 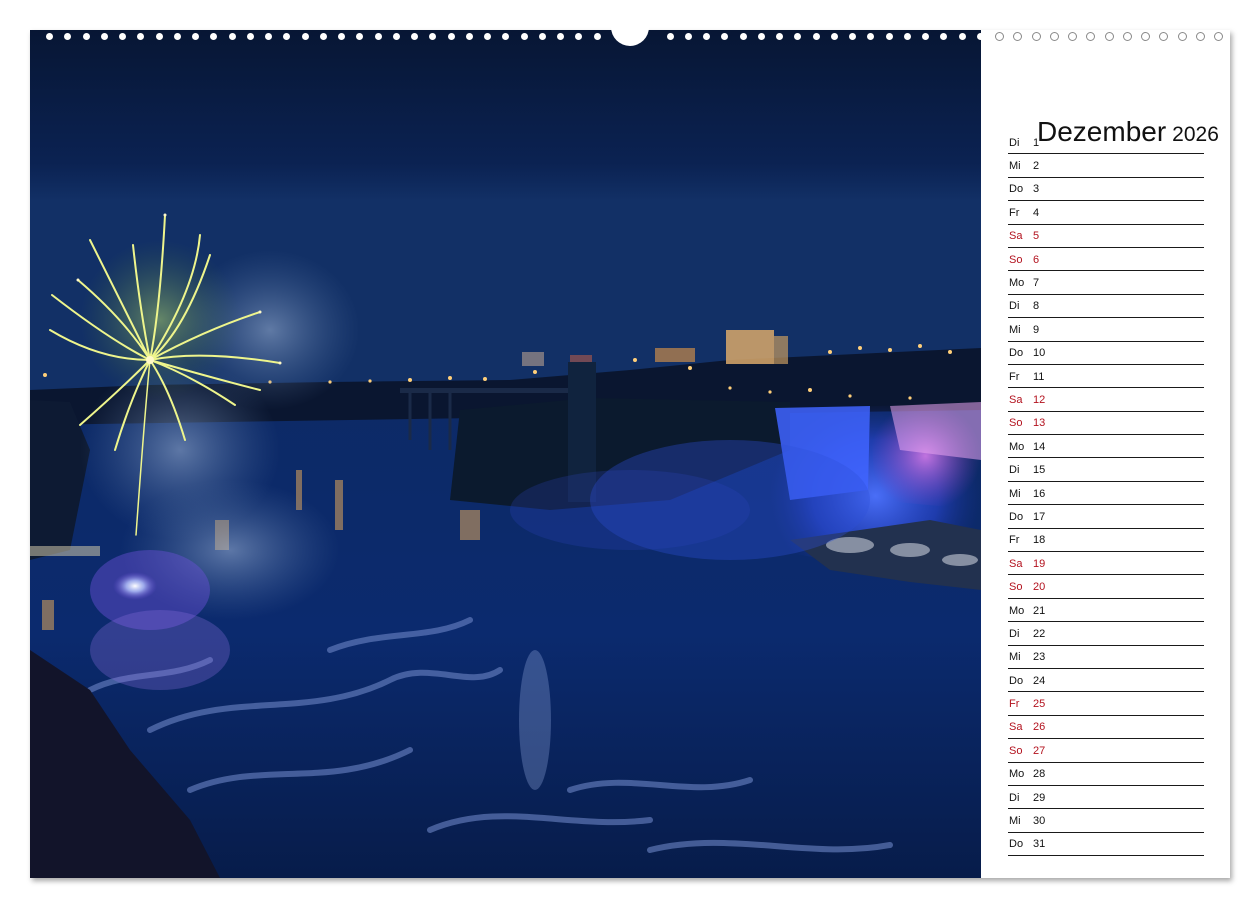 I want to click on day-number: 31, so click(x=1039, y=844).